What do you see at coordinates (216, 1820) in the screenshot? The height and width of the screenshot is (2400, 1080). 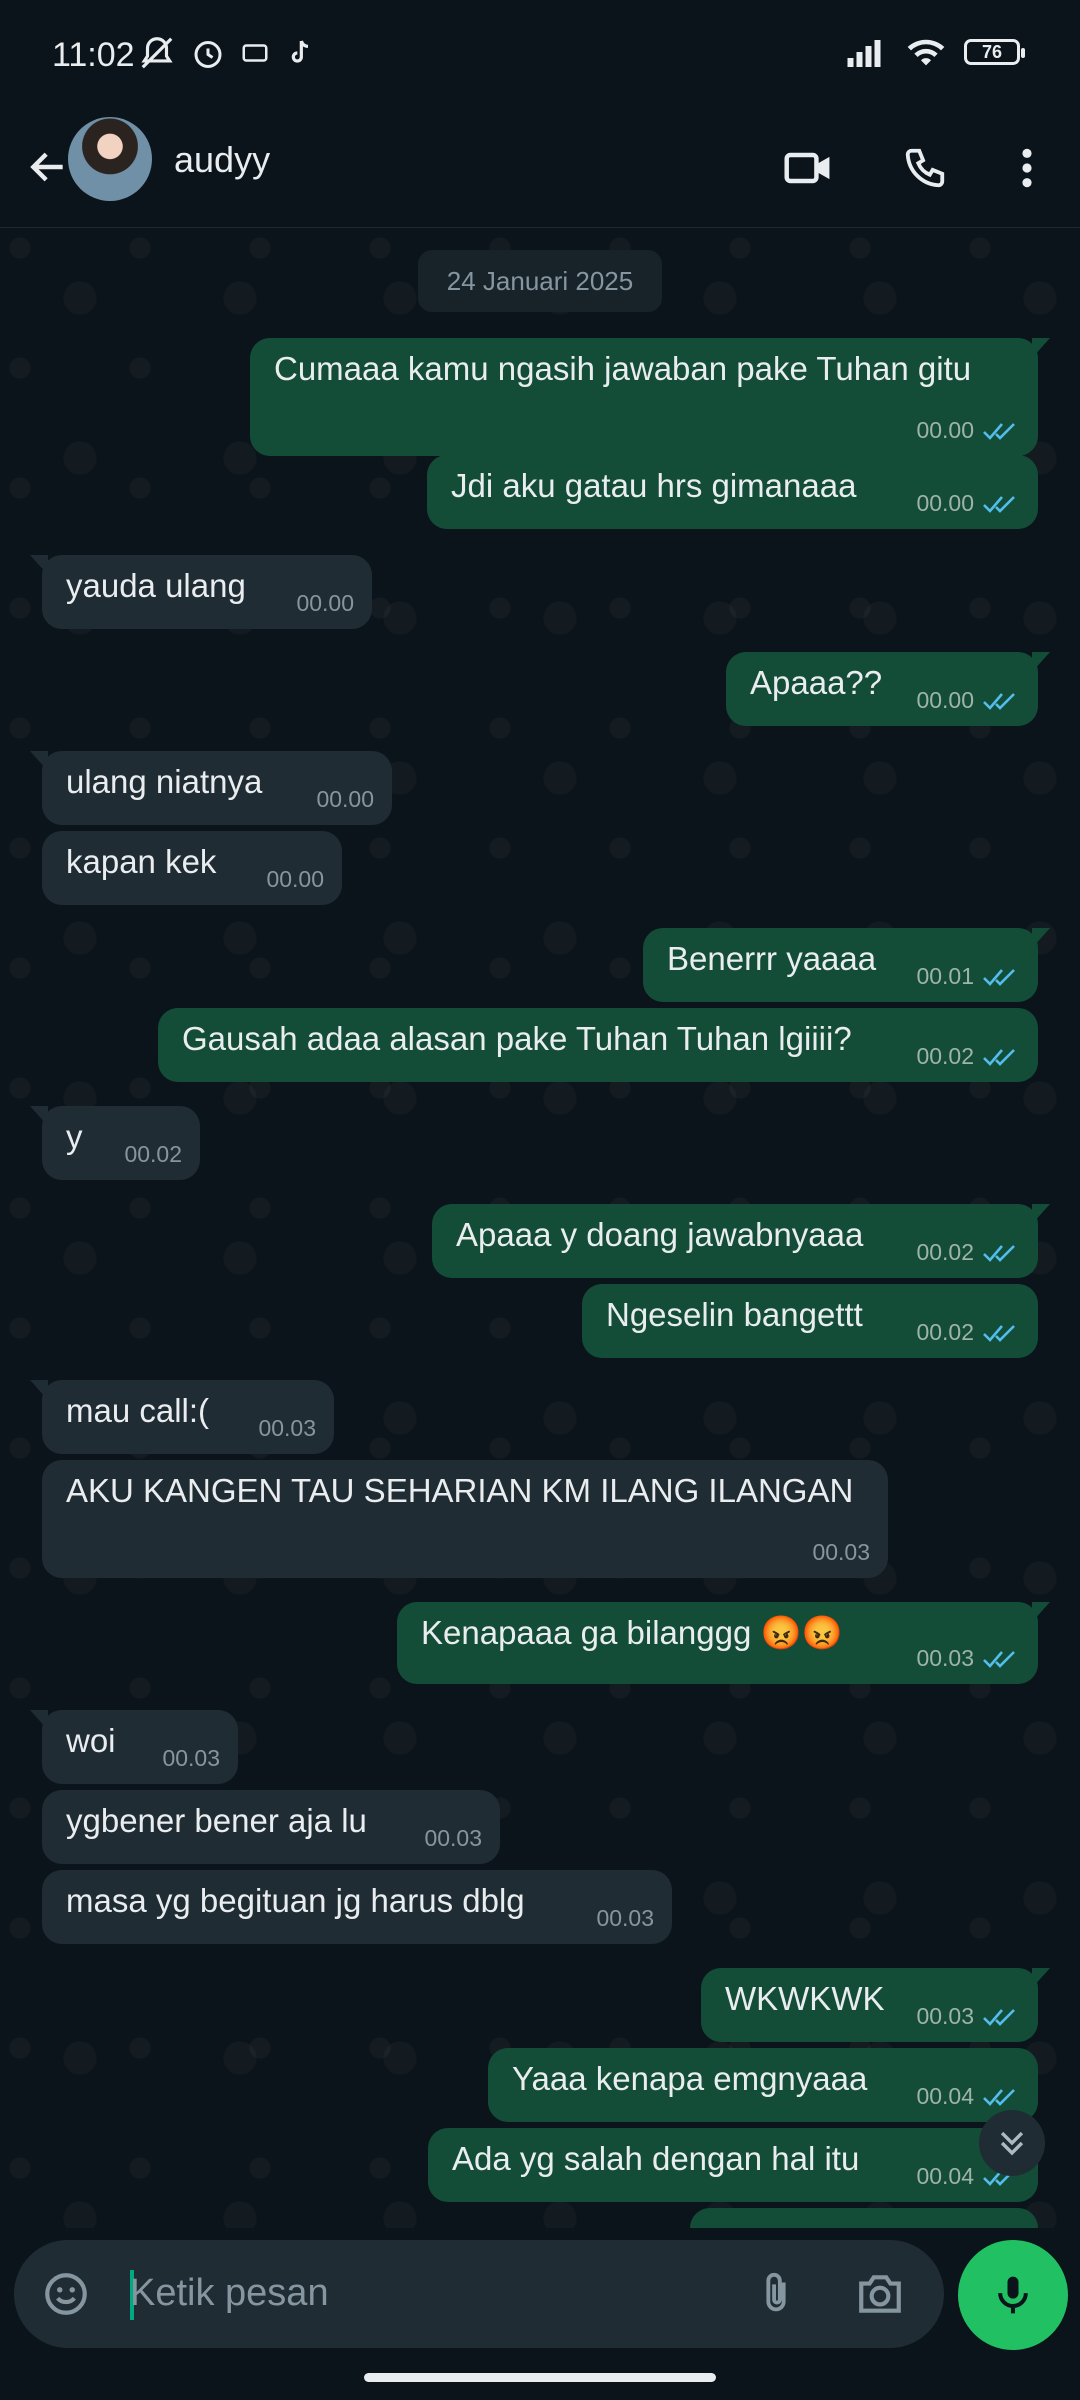 I see `message-text: ygbener bener aja lu` at bounding box center [216, 1820].